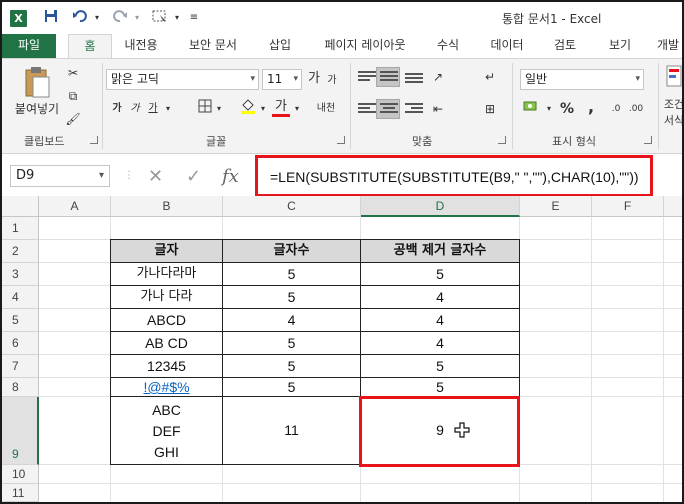 This screenshot has height=504, width=684. I want to click on tab-data: 데이터, so click(507, 46).